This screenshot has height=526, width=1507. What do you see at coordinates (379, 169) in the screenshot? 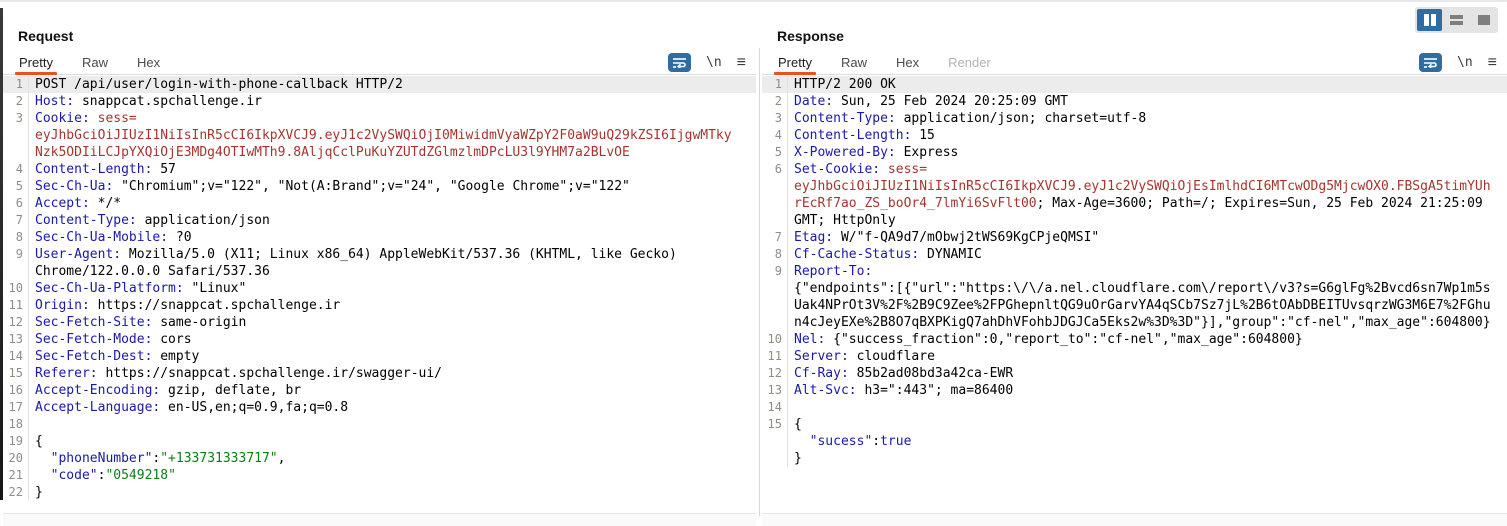
I see `code-line: 4 Content-Length: 57` at bounding box center [379, 169].